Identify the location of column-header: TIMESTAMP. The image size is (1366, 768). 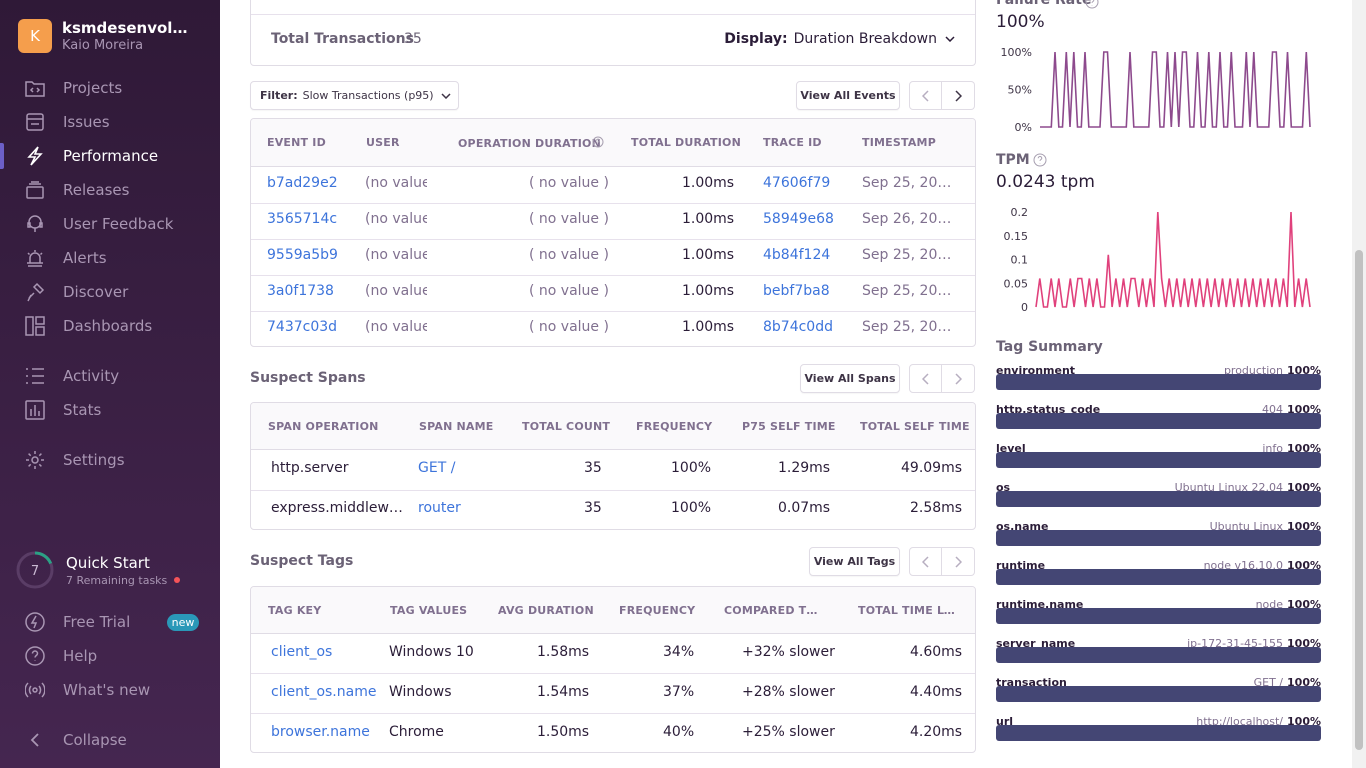
(899, 142).